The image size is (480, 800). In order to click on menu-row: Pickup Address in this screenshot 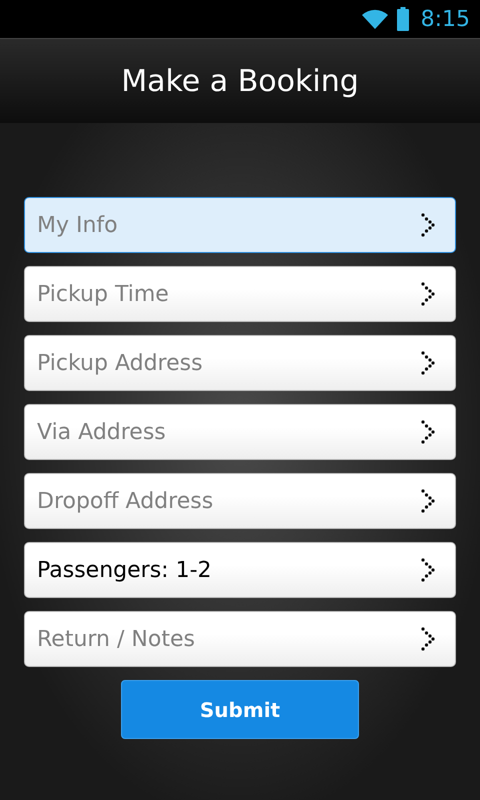, I will do `click(240, 363)`.